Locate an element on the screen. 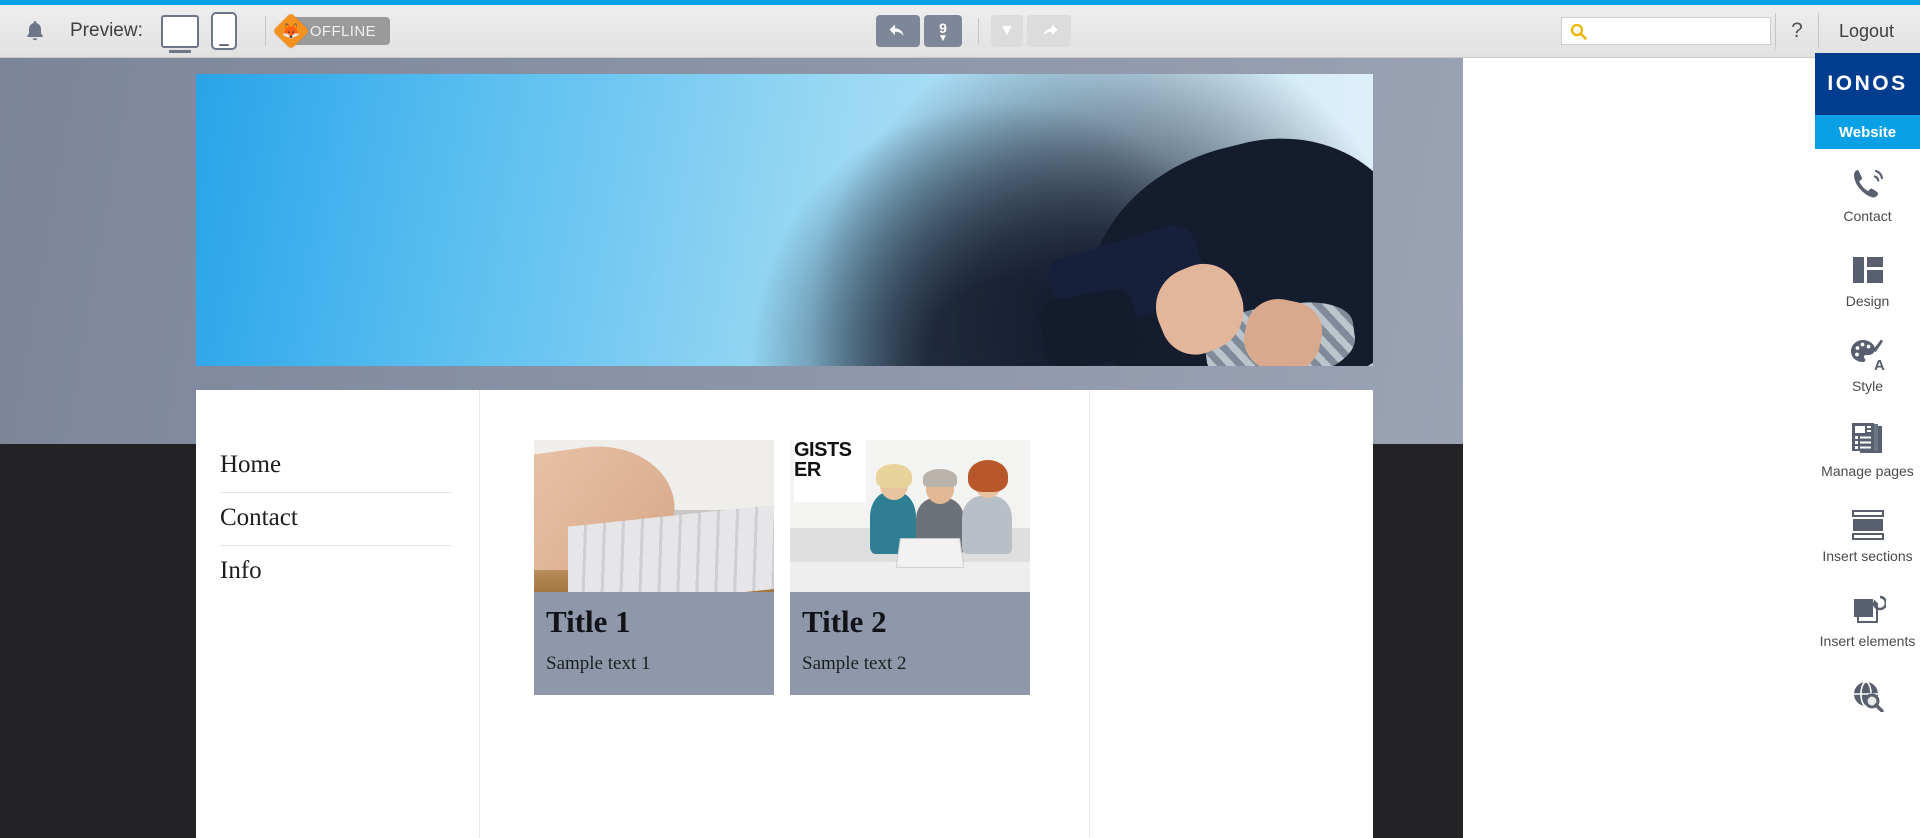  offline-diamond-icon: 🦊 is located at coordinates (291, 31).